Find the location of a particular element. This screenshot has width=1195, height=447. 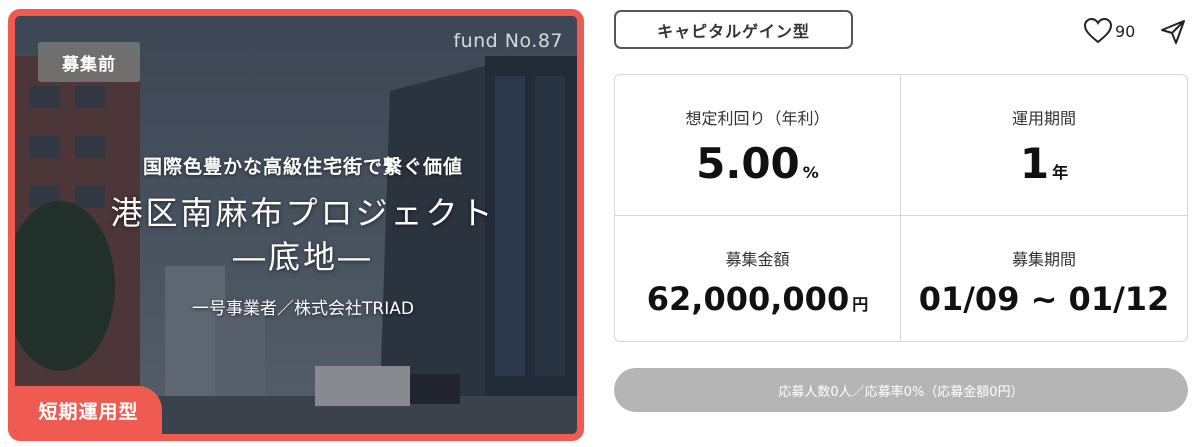

fund-number: fund No.87 is located at coordinates (508, 41).